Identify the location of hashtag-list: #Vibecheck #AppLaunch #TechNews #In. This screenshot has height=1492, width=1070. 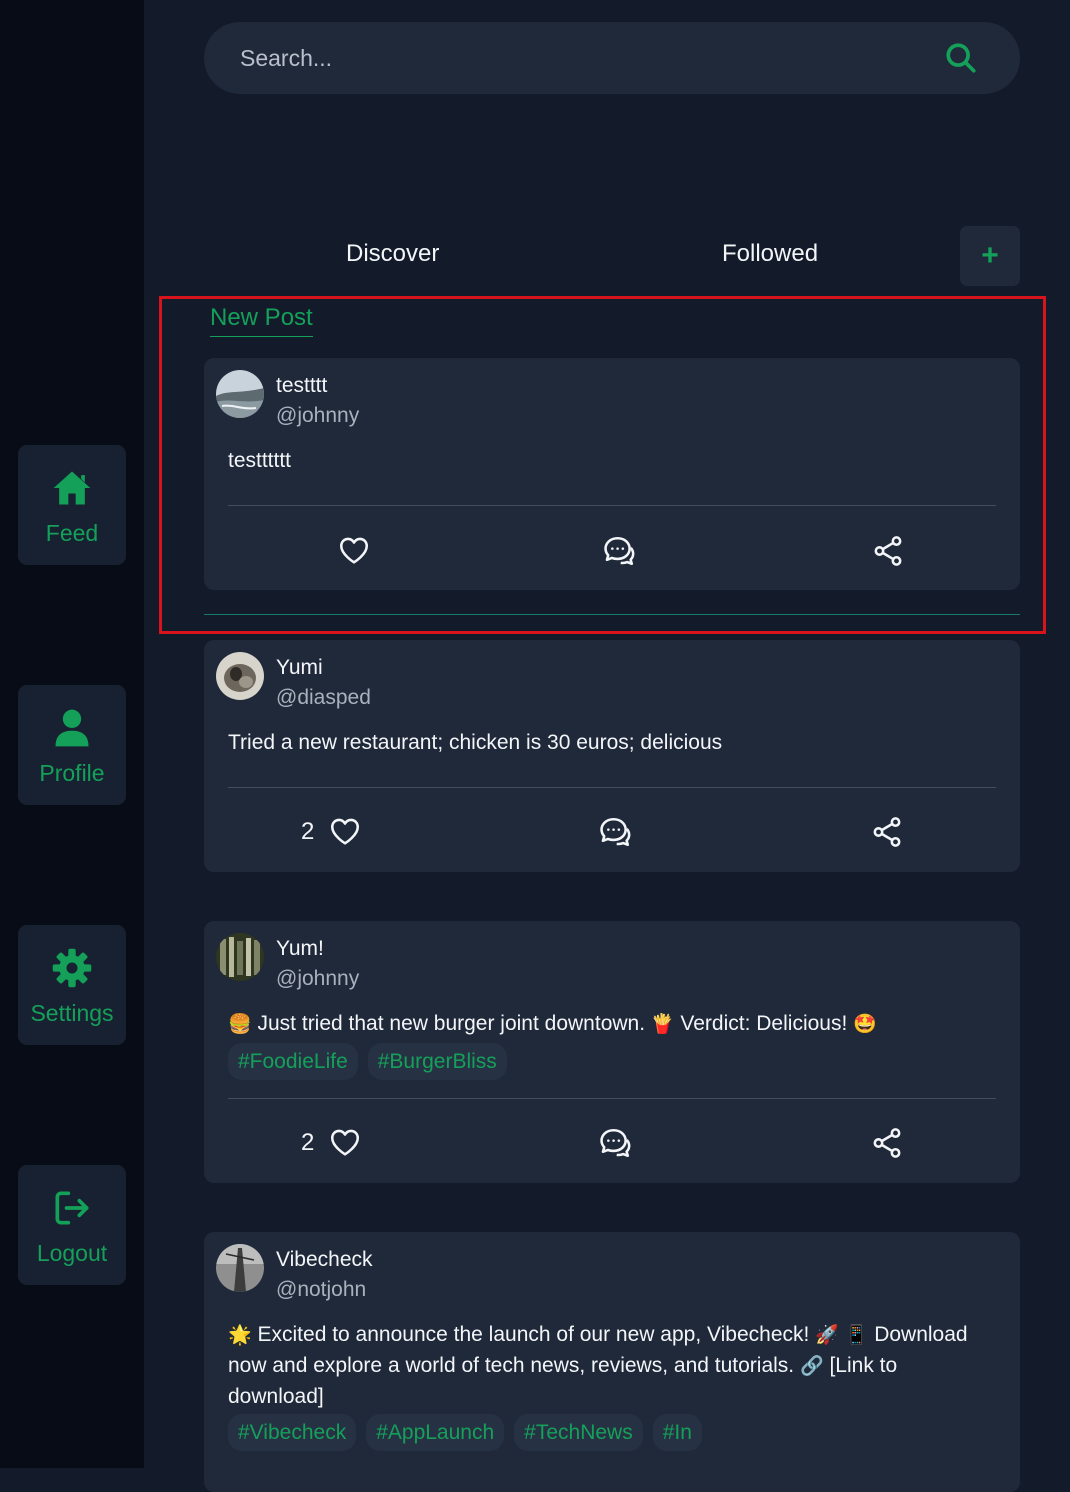
(465, 1432).